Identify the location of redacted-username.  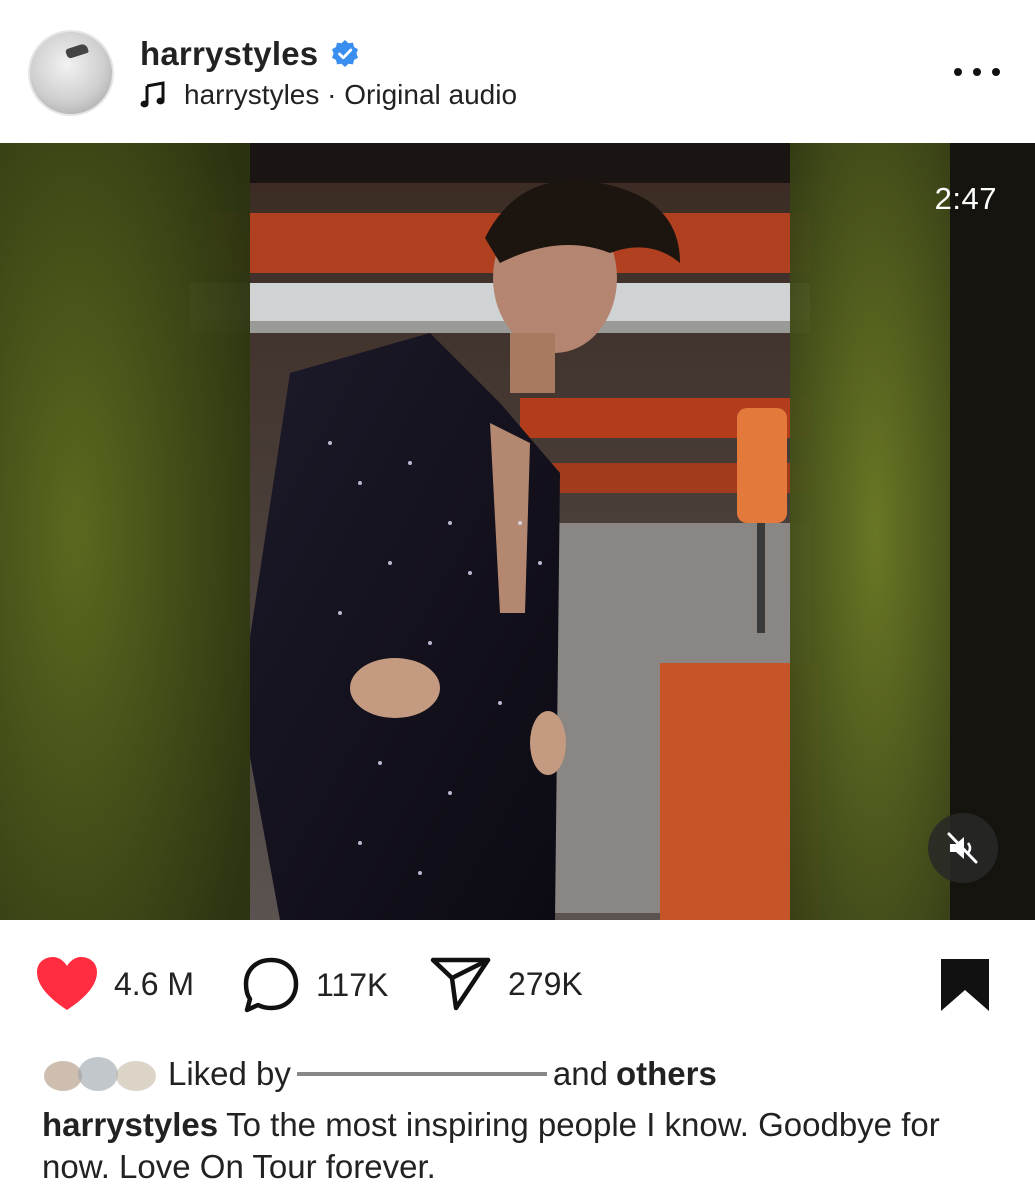
(421, 1074).